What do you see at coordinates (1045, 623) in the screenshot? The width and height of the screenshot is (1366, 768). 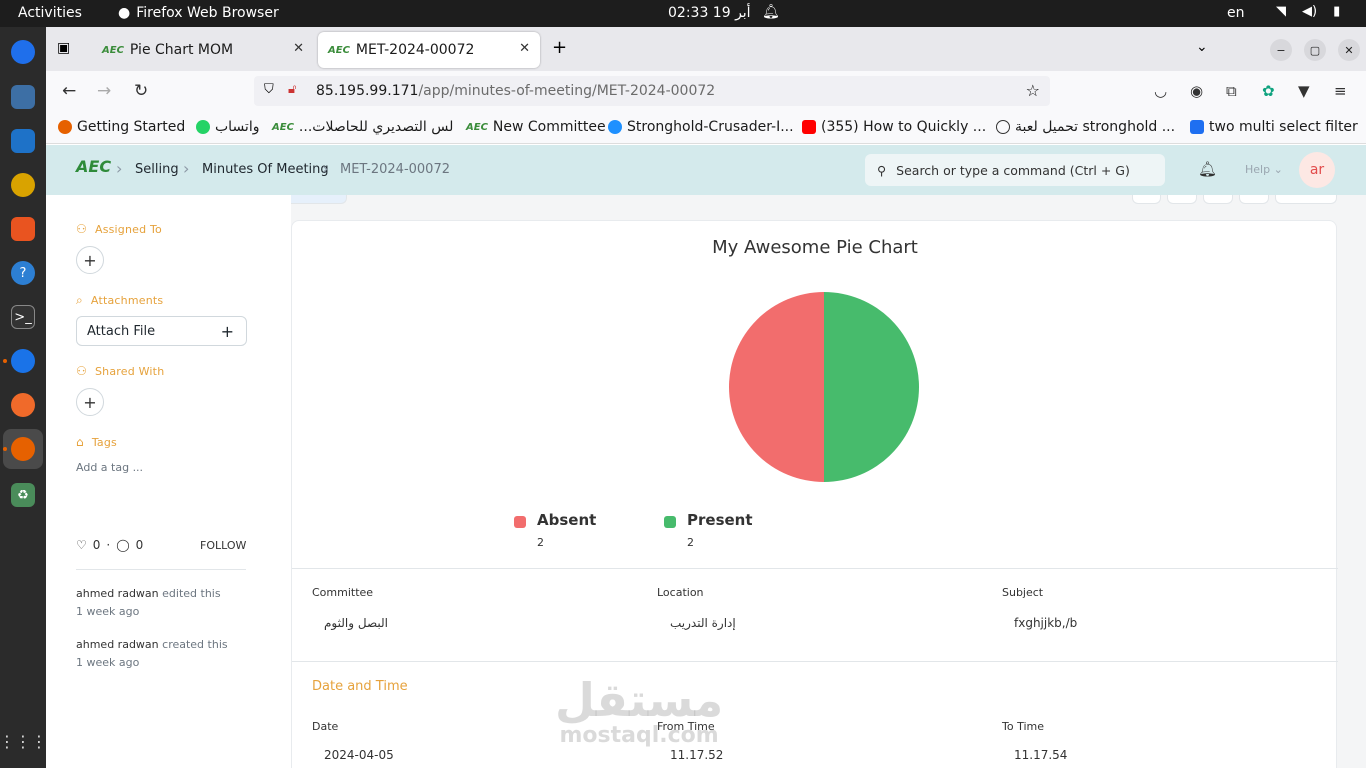 I see `subject-value: fxghjjkb,/b` at bounding box center [1045, 623].